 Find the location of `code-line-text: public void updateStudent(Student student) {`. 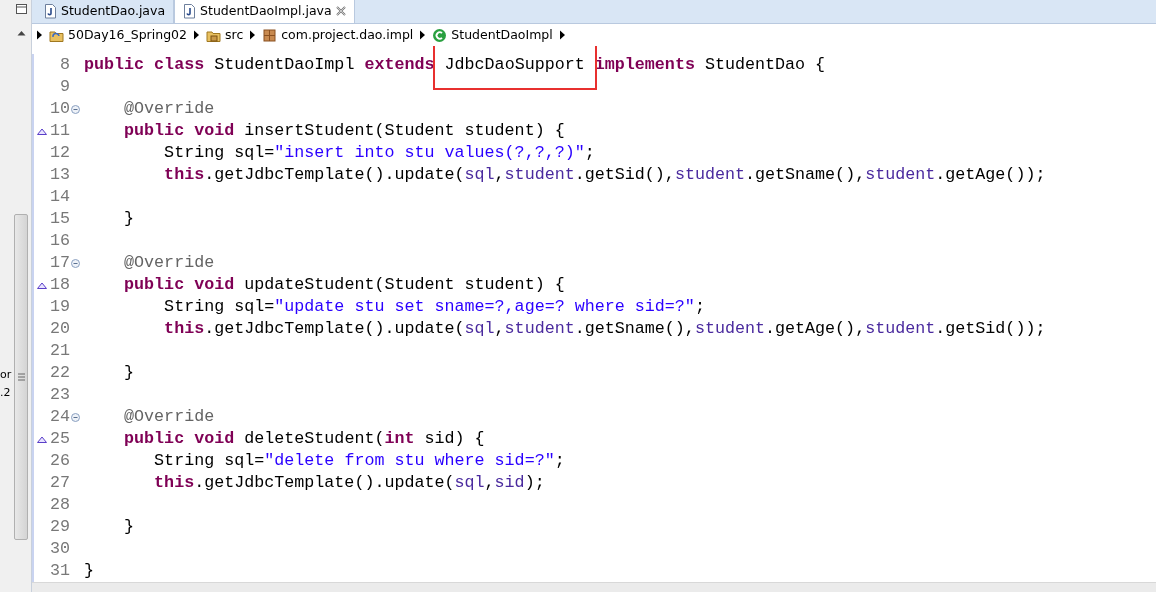

code-line-text: public void updateStudent(Student student) { is located at coordinates (344, 285).